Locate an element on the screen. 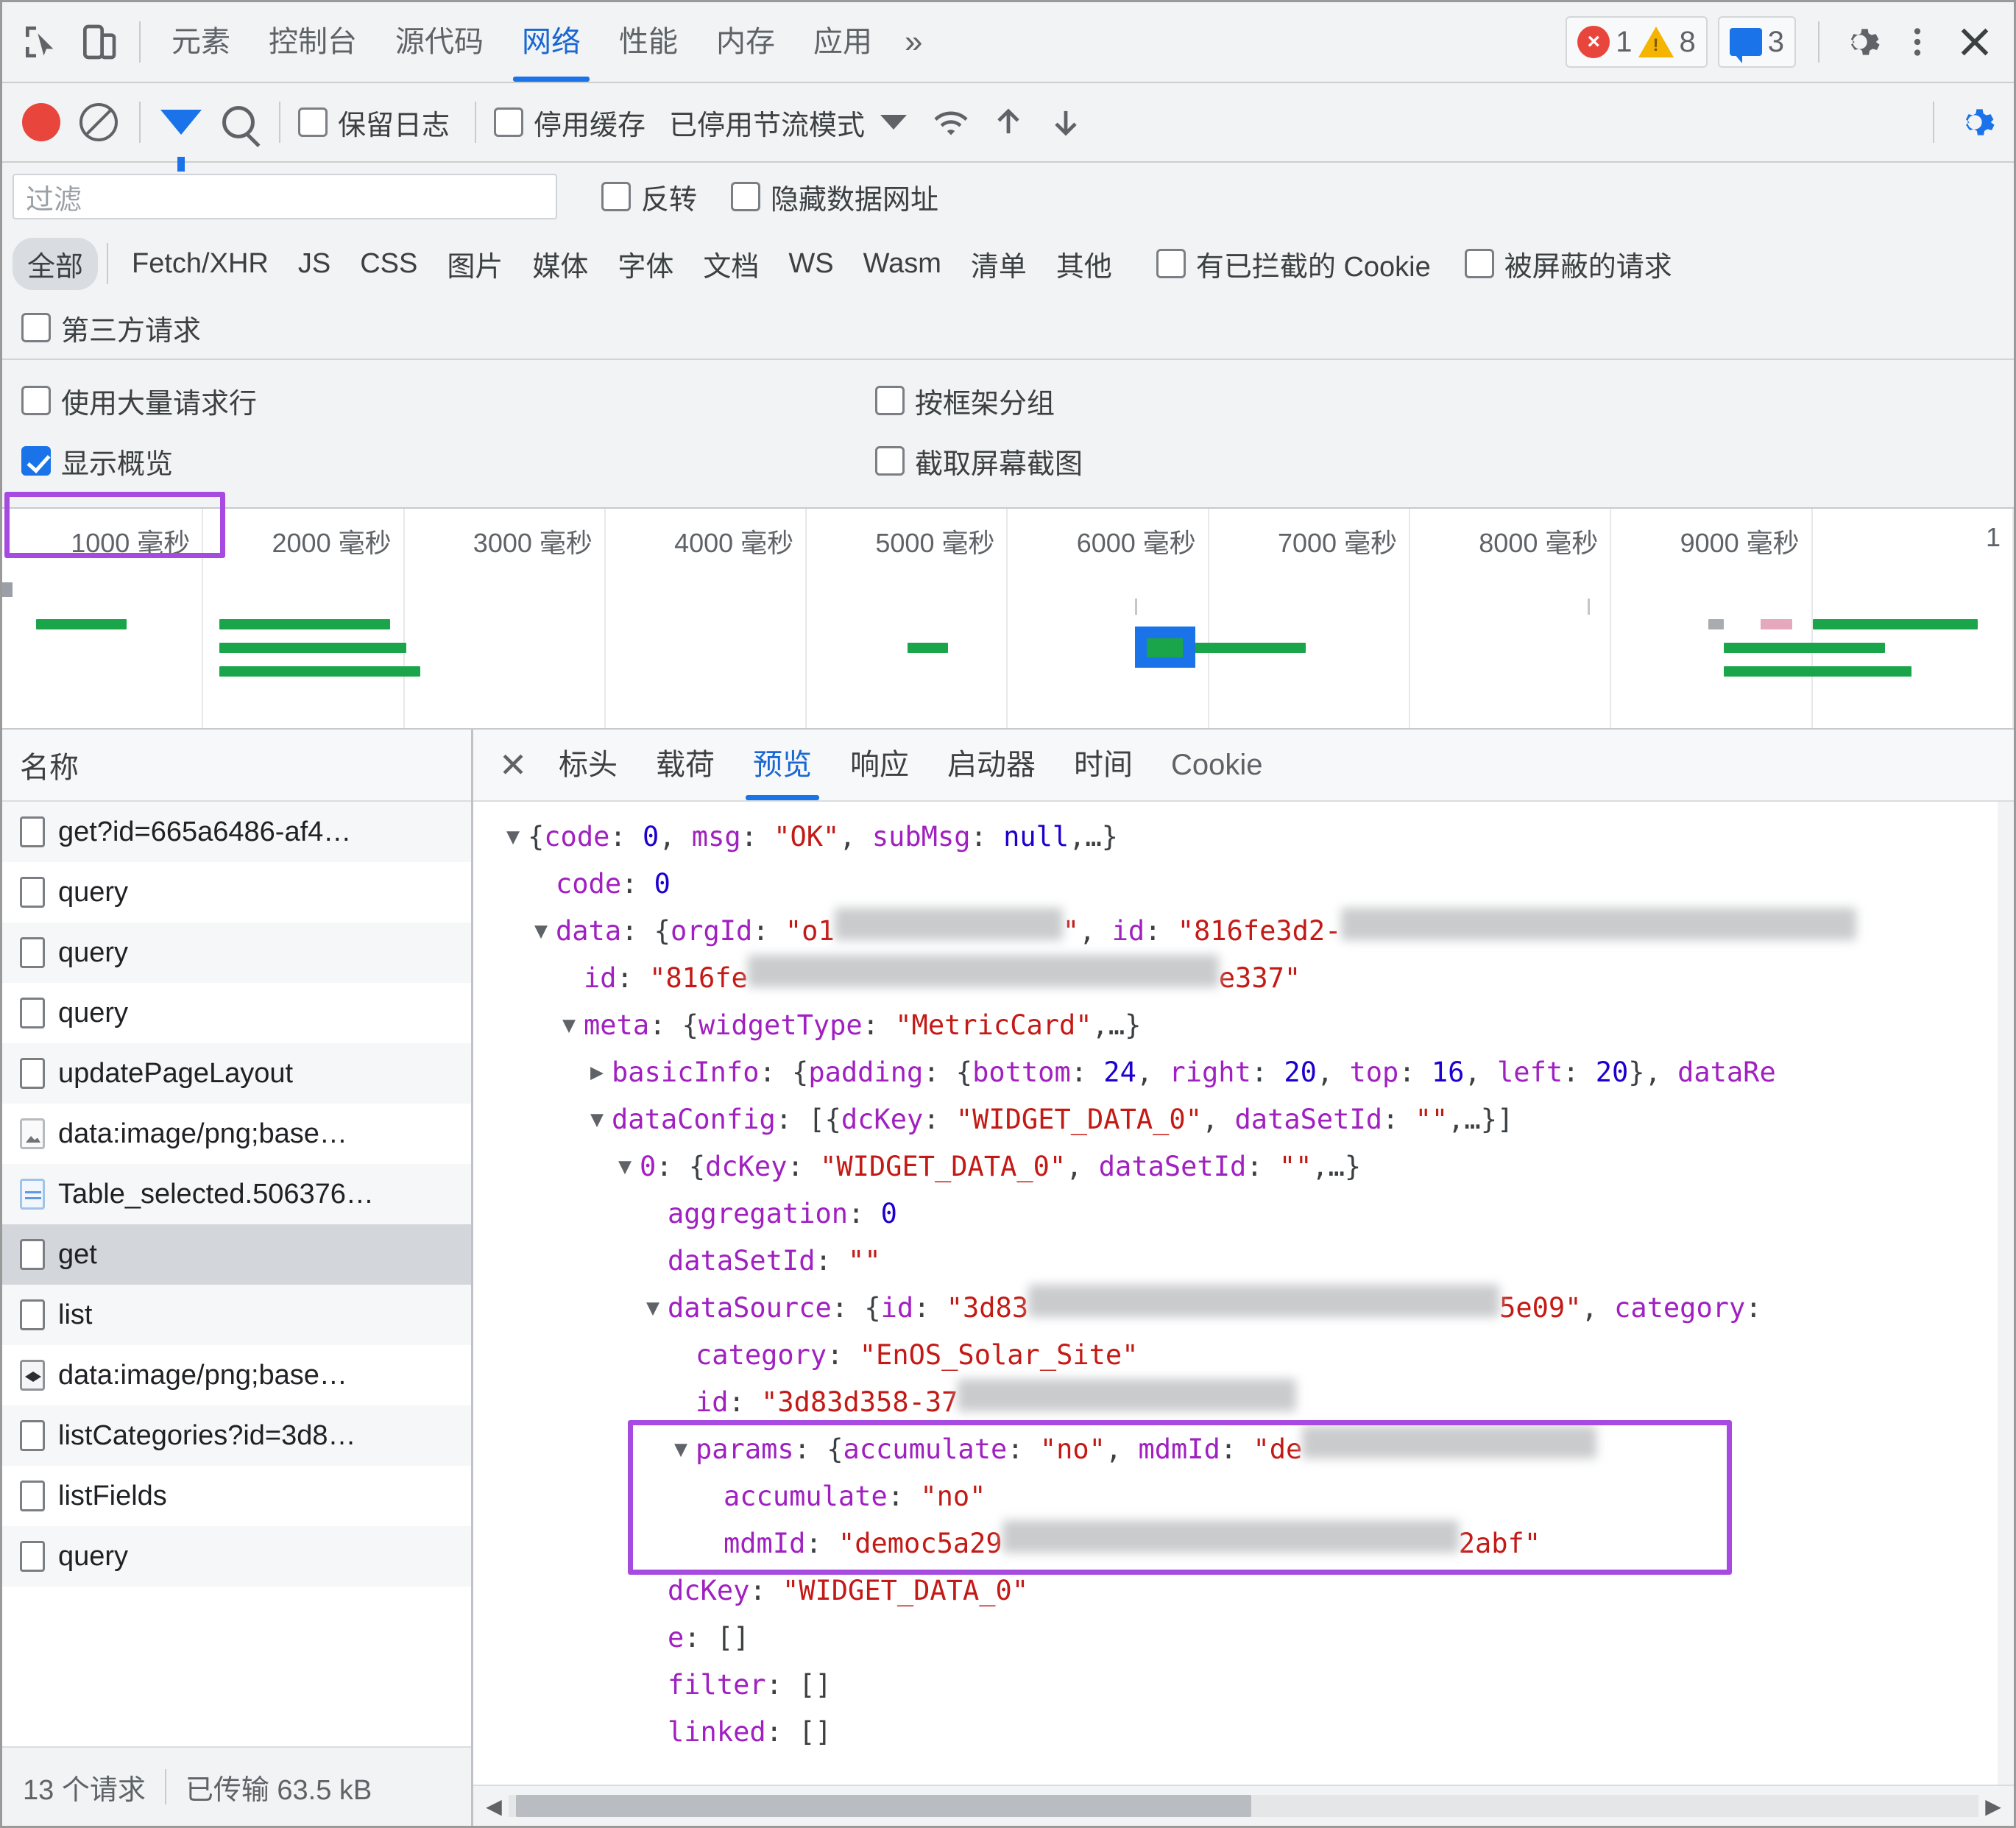 This screenshot has width=2016, height=1828. big-request-rows-checkbox: 使用大量请求行 is located at coordinates (448, 401).